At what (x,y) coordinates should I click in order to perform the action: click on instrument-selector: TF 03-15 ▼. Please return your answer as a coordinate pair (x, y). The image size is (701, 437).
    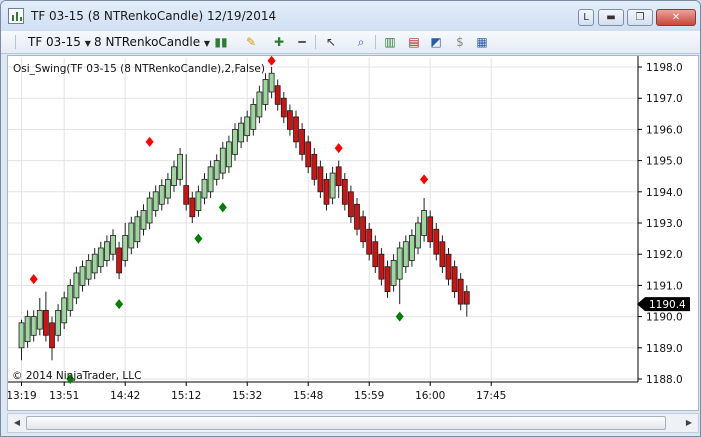
    Looking at the image, I should click on (59, 42).